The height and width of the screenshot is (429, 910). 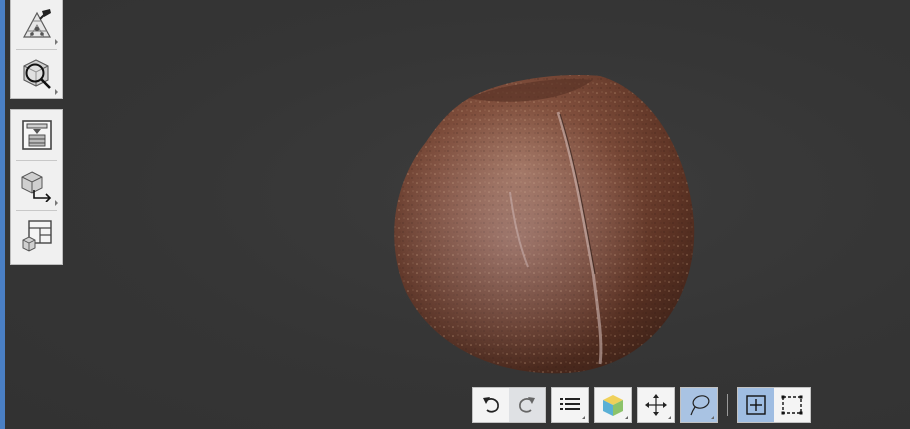 I want to click on redo-button, so click(x=527, y=405).